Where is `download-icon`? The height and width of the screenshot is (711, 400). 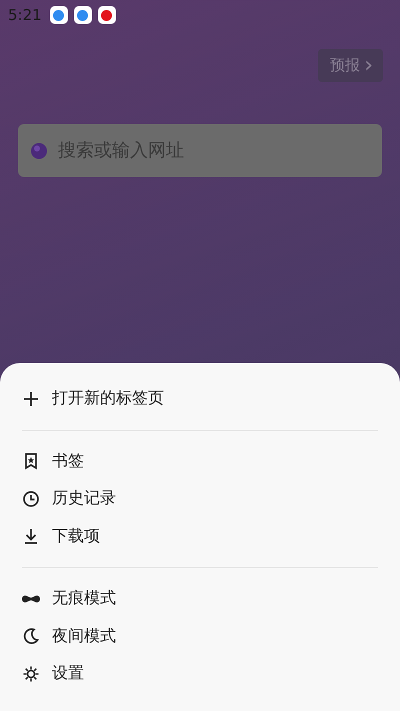 download-icon is located at coordinates (31, 536).